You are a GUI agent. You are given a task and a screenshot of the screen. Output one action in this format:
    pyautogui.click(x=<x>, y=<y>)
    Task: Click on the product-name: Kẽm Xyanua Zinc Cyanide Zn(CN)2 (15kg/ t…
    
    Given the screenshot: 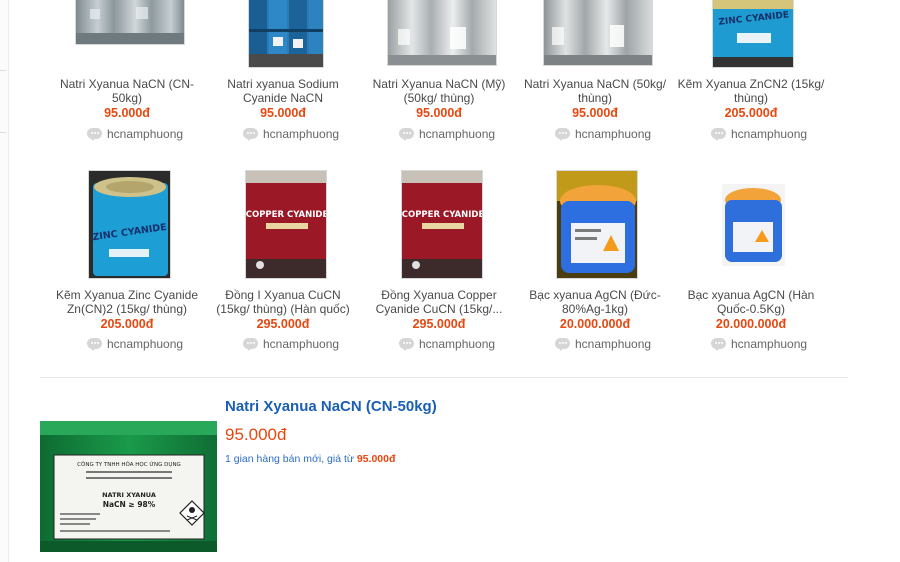 What is the action you would take?
    pyautogui.click(x=127, y=302)
    